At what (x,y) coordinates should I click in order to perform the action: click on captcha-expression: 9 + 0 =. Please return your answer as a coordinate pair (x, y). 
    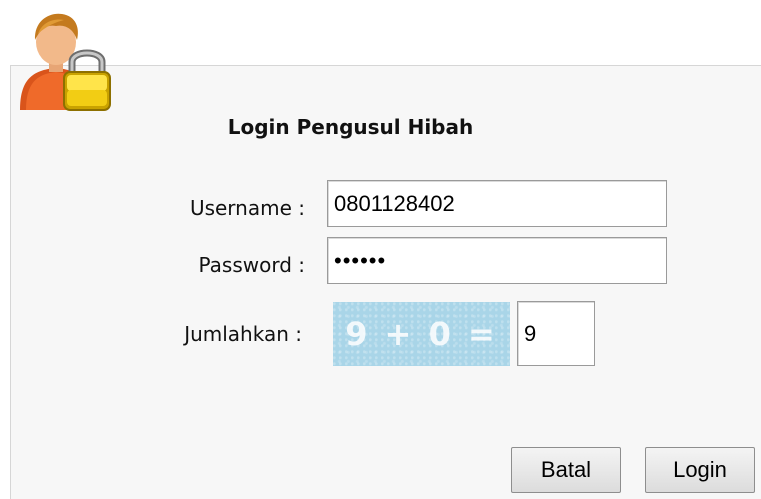
    Looking at the image, I should click on (421, 334).